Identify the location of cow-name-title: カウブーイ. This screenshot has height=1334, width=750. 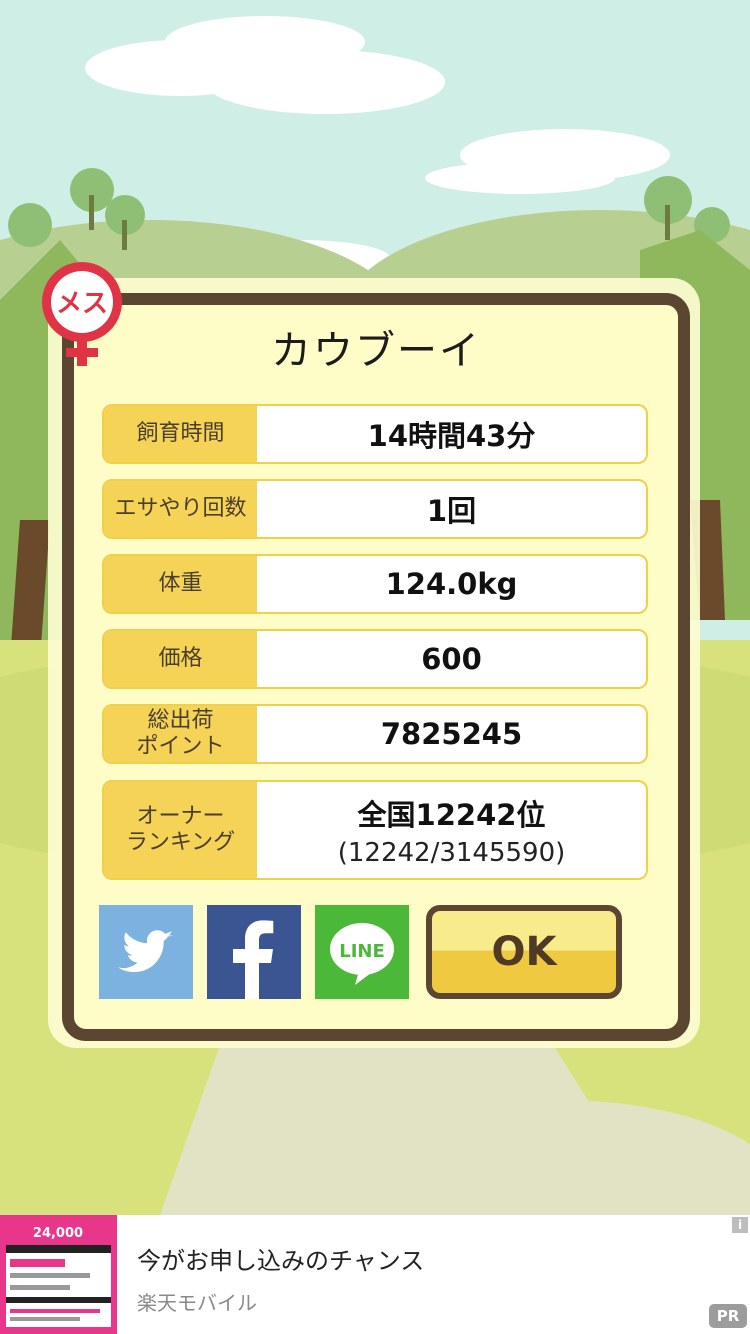
(376, 351).